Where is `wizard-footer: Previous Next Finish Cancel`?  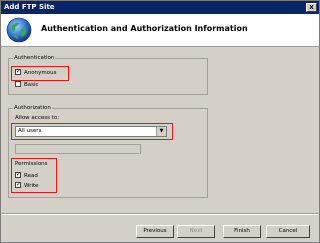 wizard-footer: Previous Next Finish Cancel is located at coordinates (160, 228).